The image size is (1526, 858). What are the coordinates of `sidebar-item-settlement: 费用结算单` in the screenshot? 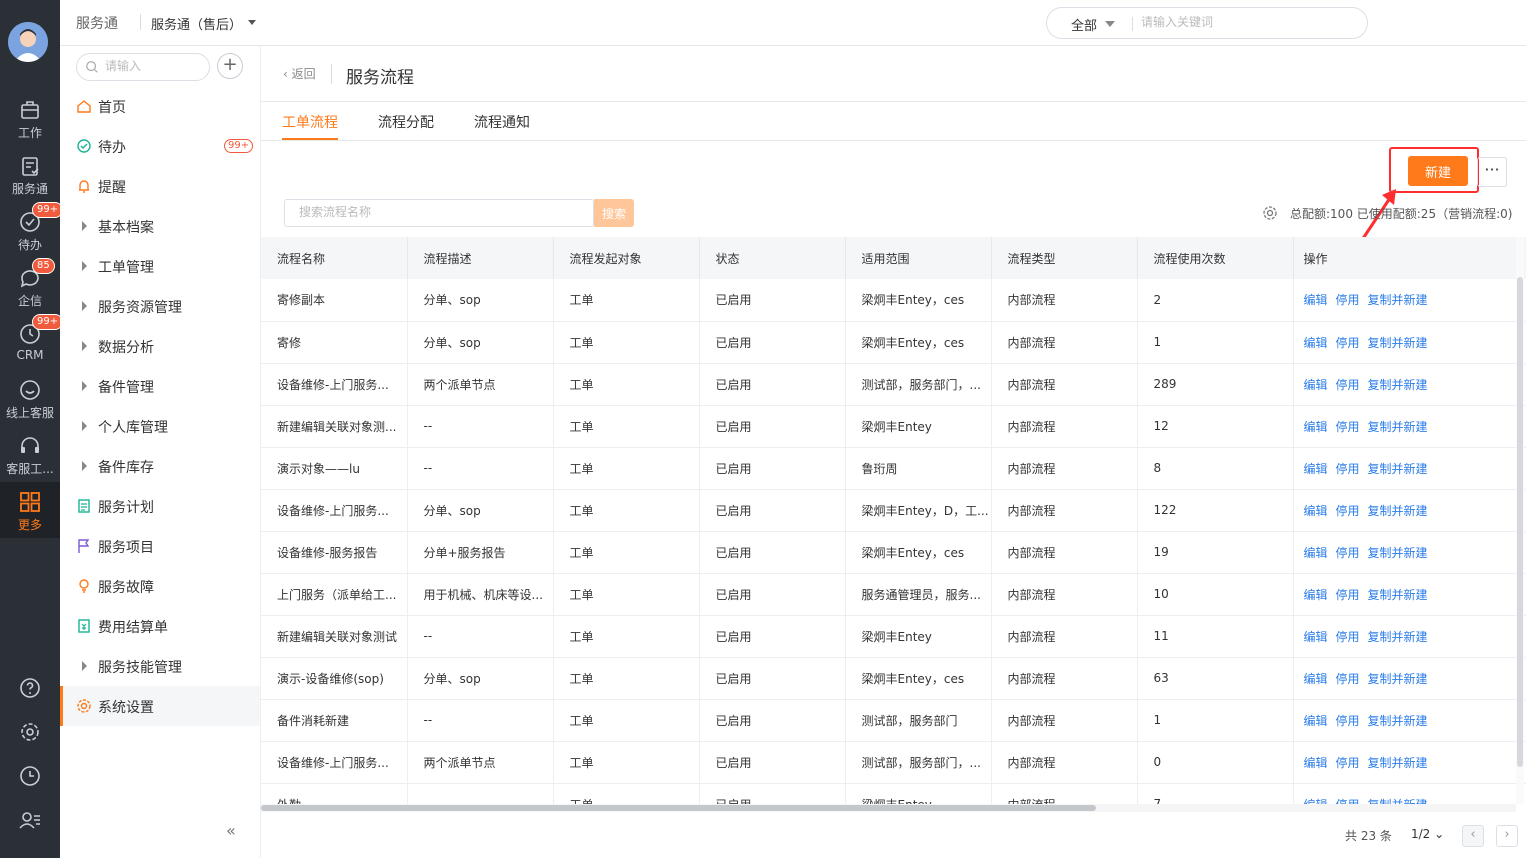 It's located at (160, 626).